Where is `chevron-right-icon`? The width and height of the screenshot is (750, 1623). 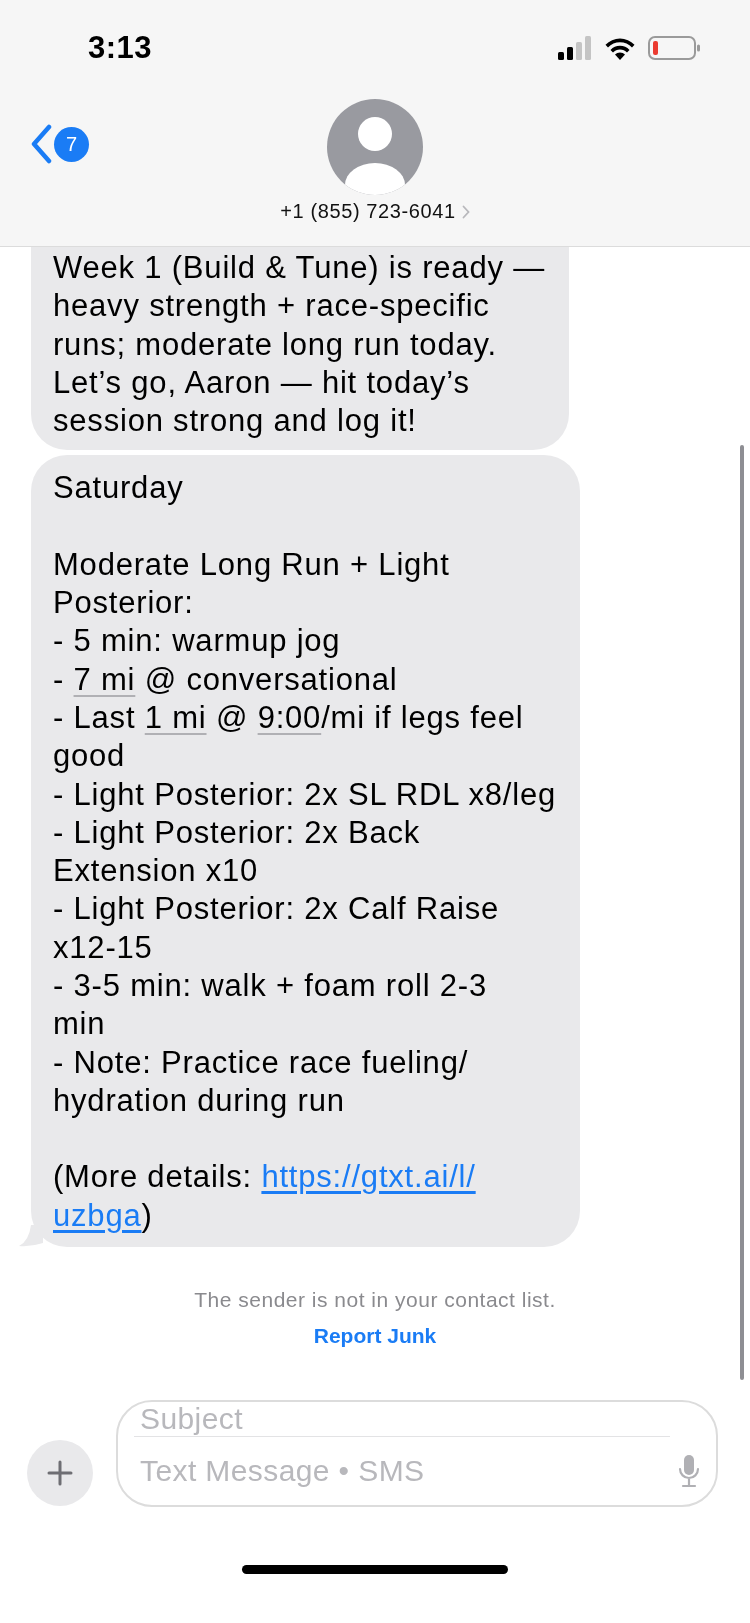 chevron-right-icon is located at coordinates (465, 211).